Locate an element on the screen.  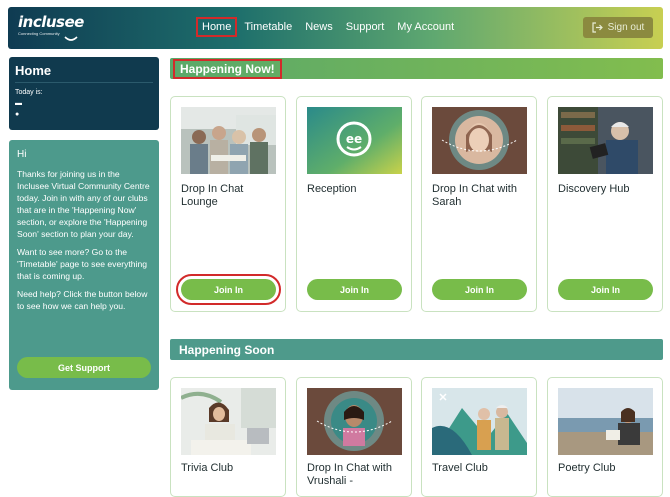
svg-text: ee is located at coordinates (354, 139).